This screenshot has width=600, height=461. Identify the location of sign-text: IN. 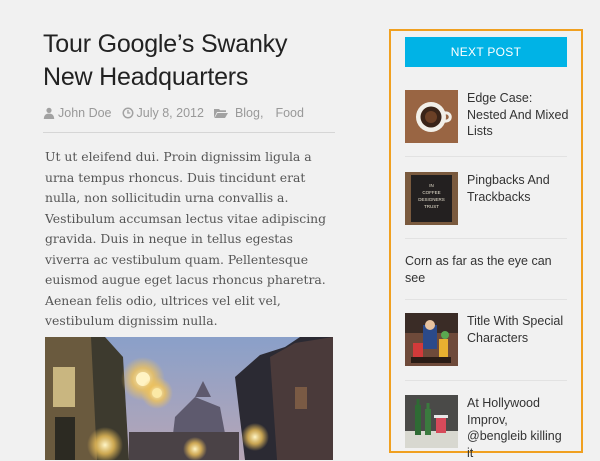
(431, 185).